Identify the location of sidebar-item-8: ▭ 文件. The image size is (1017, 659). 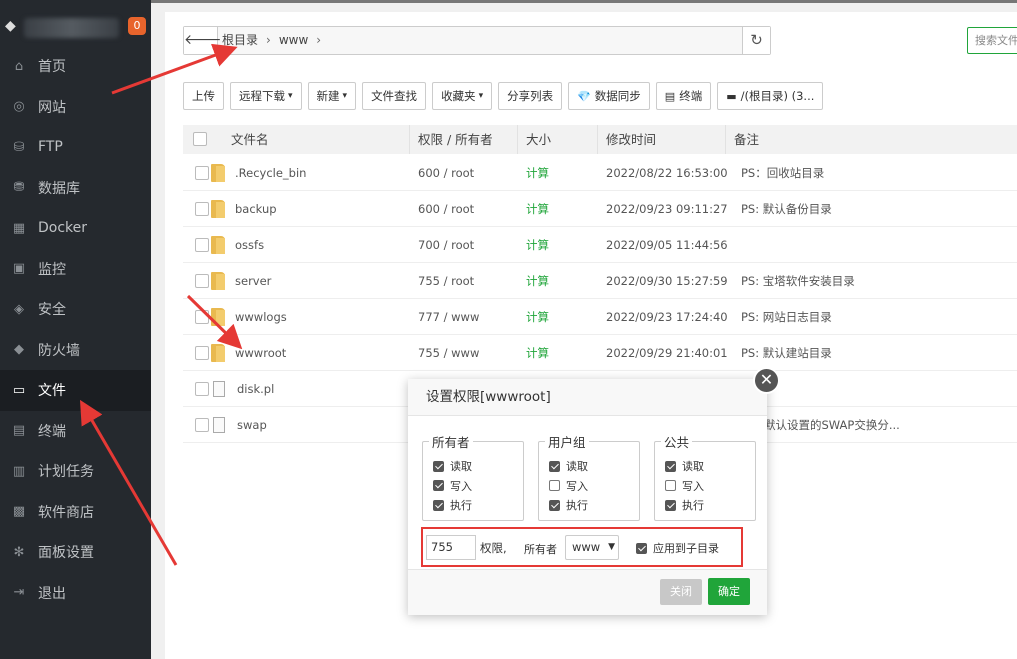
(75, 390).